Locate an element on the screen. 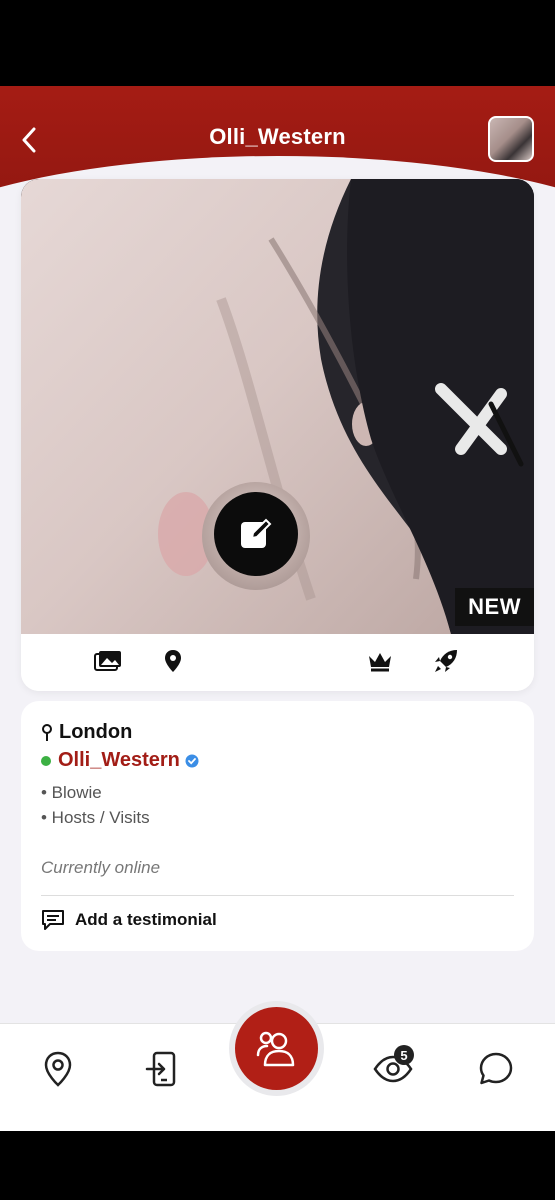 Image resolution: width=555 pixels, height=1200 pixels. add-testimonial-button: Add a testimonial is located at coordinates (129, 920).